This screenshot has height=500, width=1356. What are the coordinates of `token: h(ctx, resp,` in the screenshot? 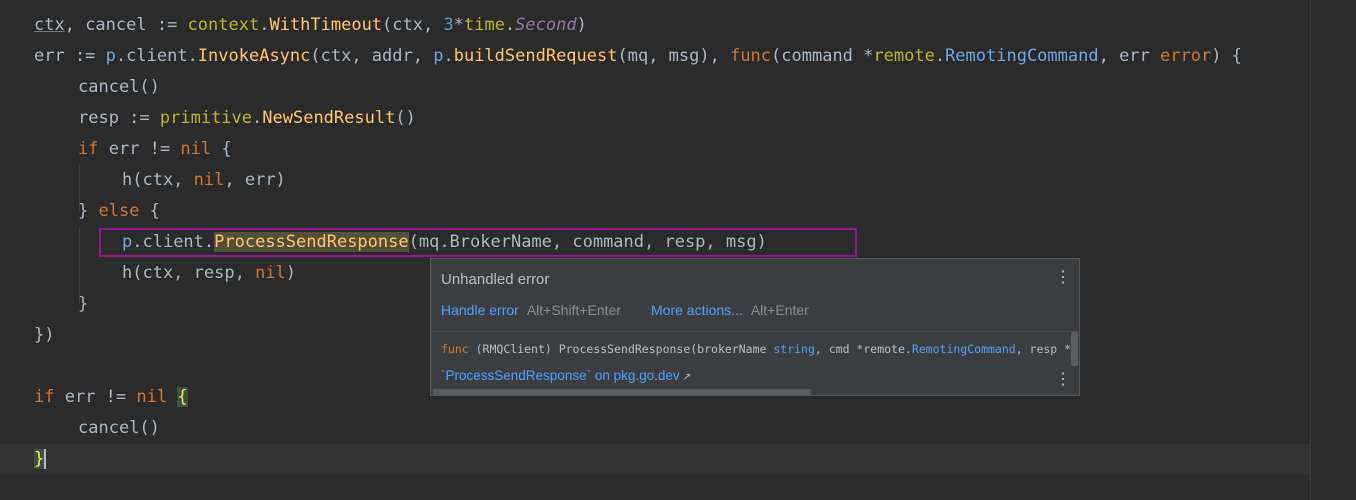 It's located at (189, 273).